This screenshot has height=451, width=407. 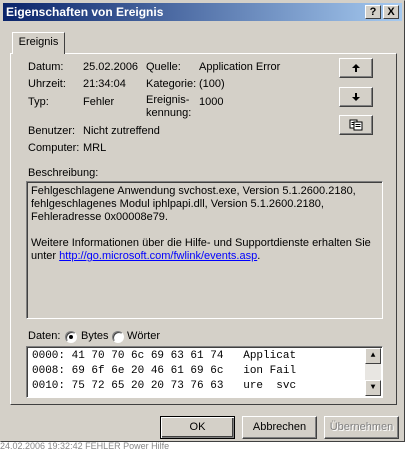 I want to click on data-label: Daten:, so click(x=44, y=336).